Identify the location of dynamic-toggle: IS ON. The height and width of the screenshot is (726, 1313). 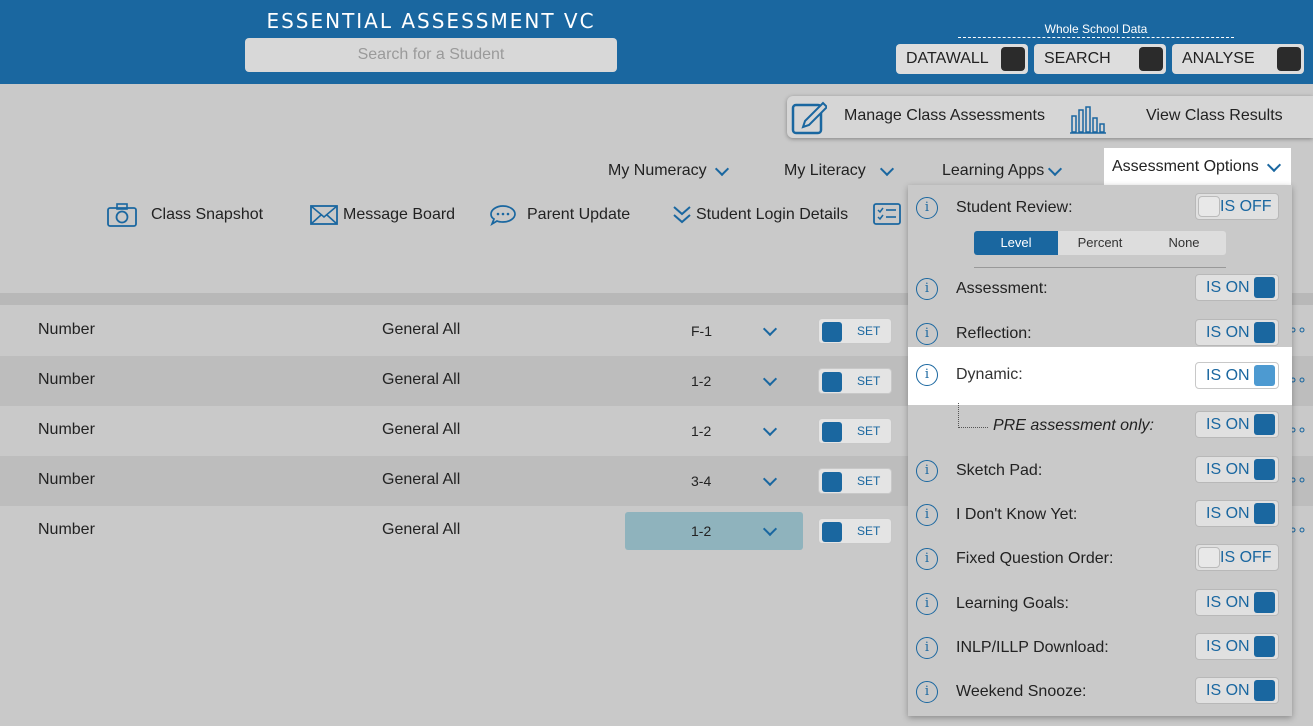
(1237, 375).